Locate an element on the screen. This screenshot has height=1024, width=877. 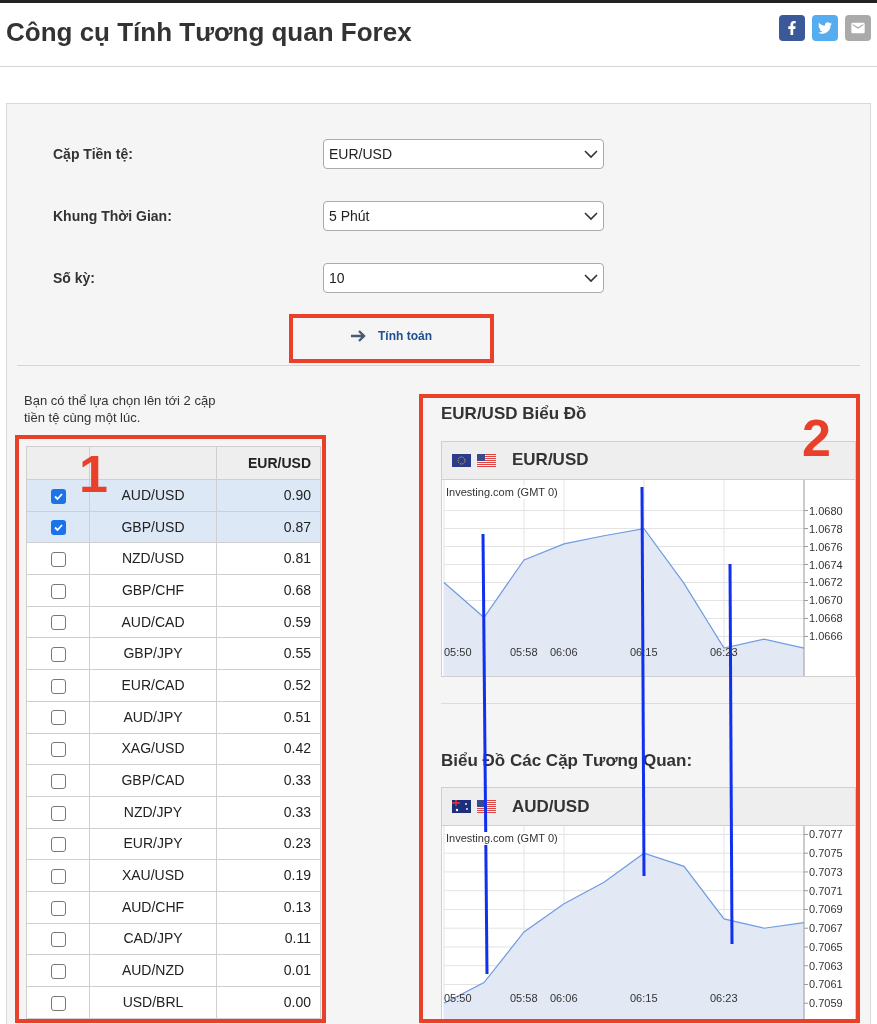
table-cell: XAG/USD is located at coordinates (153, 749).